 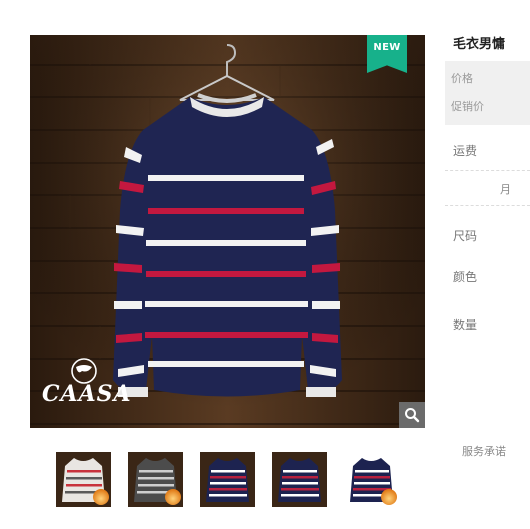 What do you see at coordinates (465, 277) in the screenshot?
I see `color-label: 颜色` at bounding box center [465, 277].